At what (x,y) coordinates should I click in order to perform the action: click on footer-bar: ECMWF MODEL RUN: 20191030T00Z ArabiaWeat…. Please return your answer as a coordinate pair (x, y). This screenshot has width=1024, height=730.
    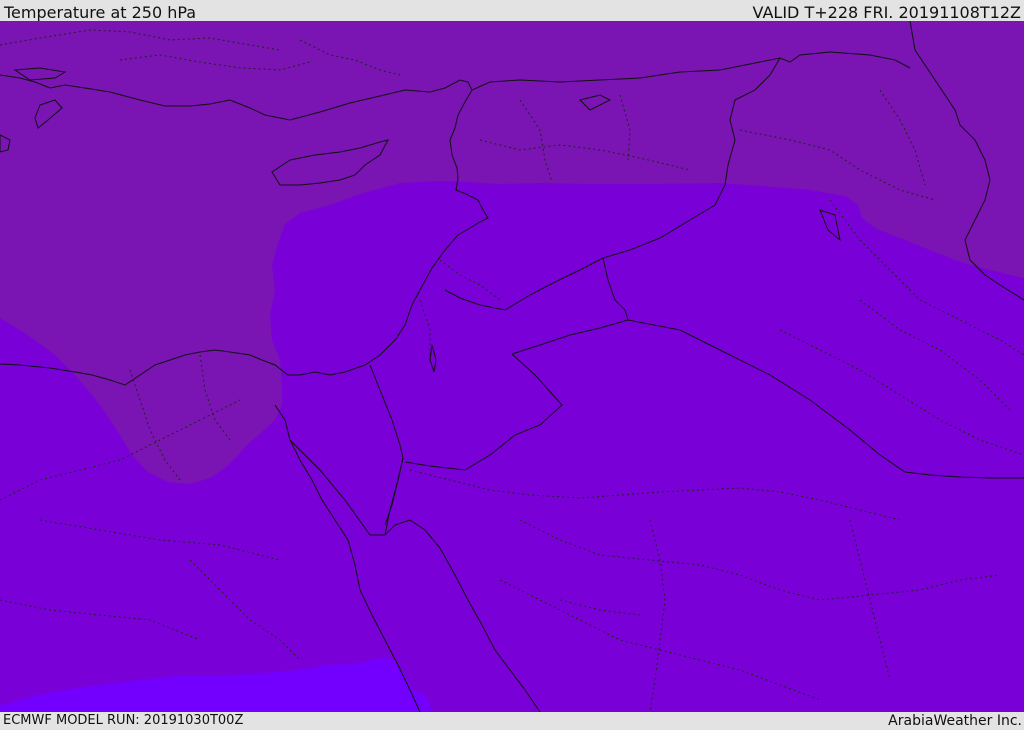
    Looking at the image, I should click on (512, 720).